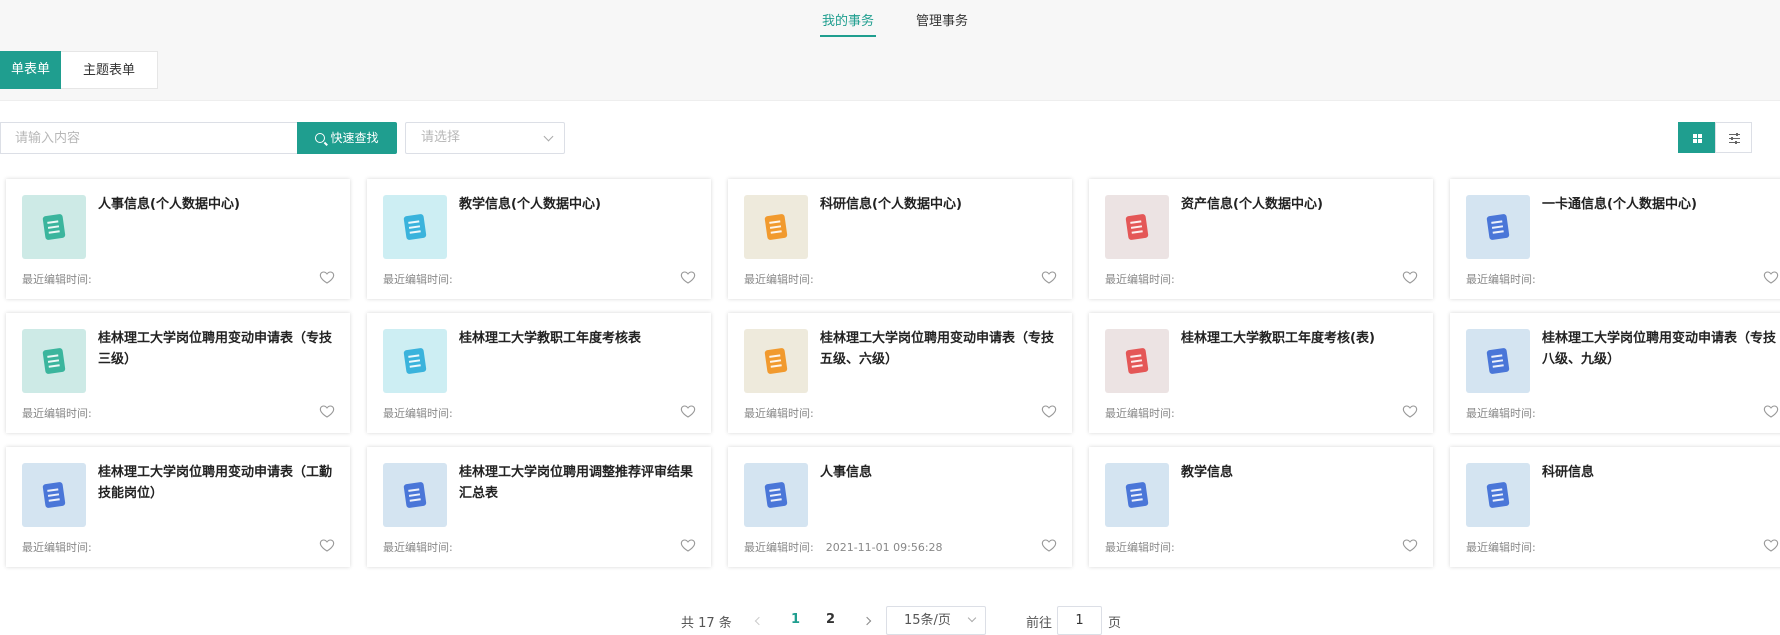  I want to click on form-card-title: 桂林理工大学教职工年度考核(表), so click(1278, 338).